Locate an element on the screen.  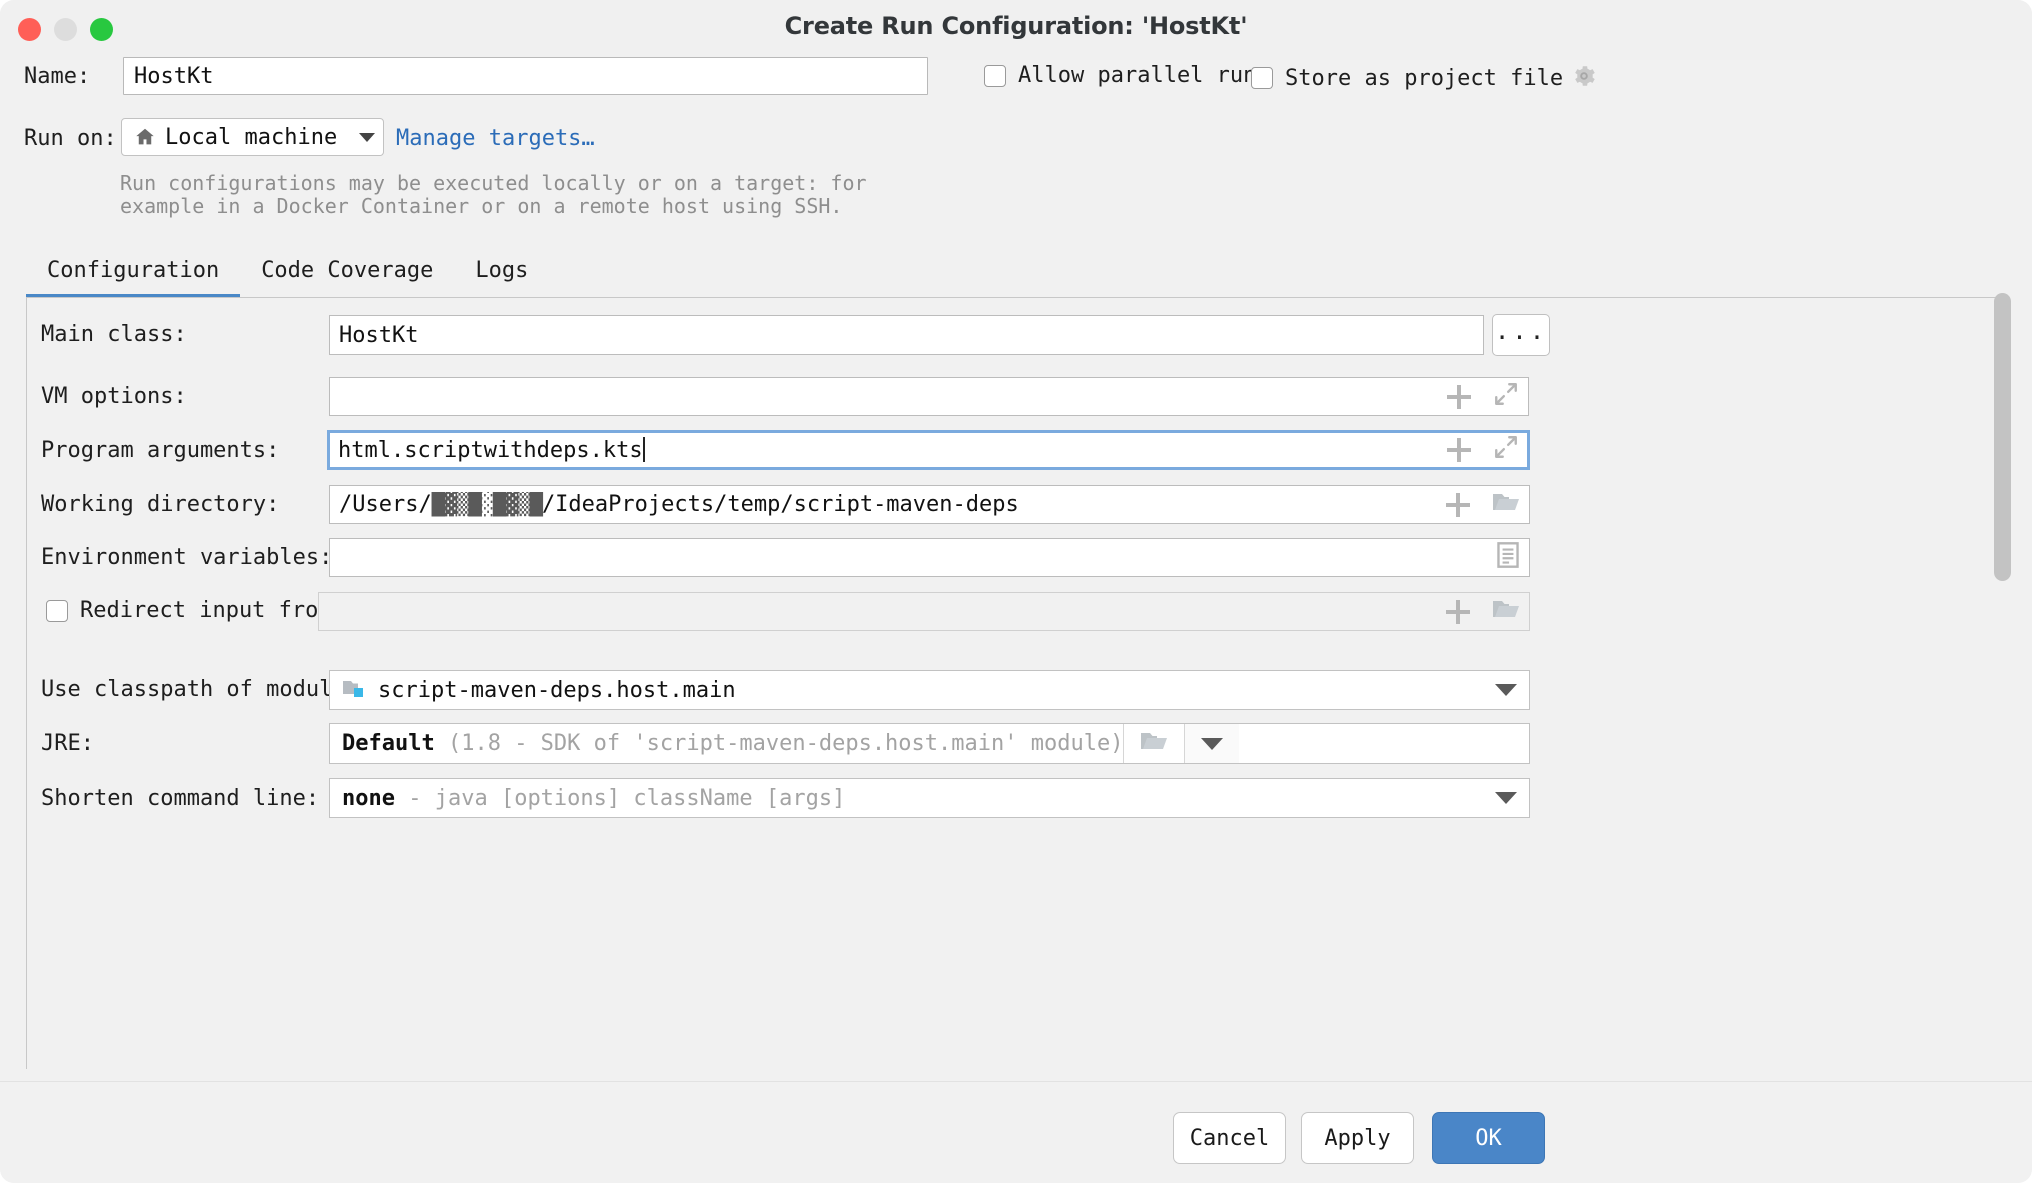
home-icon is located at coordinates (145, 137).